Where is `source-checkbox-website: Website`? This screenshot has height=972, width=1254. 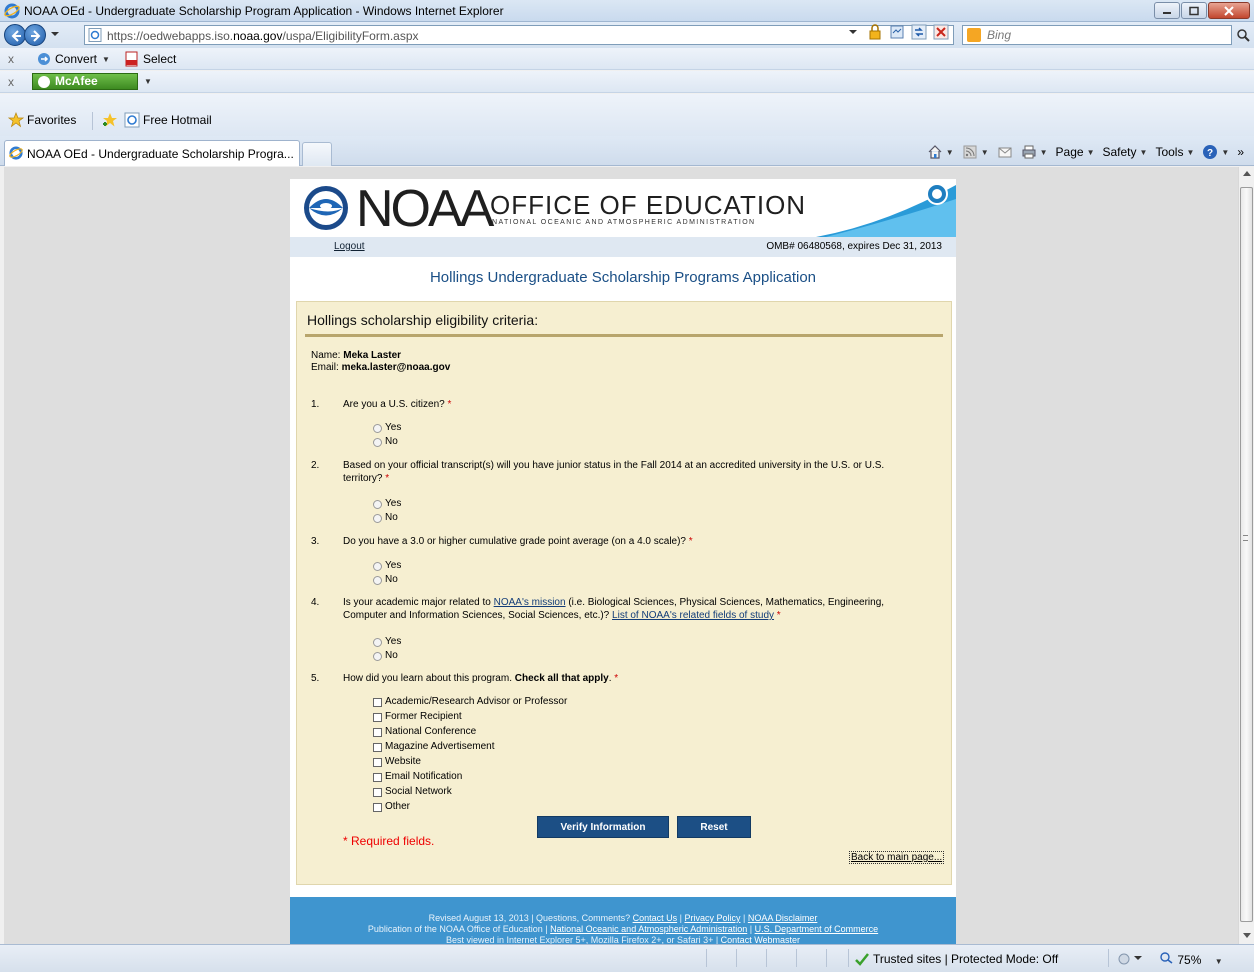
source-checkbox-website: Website is located at coordinates (397, 762).